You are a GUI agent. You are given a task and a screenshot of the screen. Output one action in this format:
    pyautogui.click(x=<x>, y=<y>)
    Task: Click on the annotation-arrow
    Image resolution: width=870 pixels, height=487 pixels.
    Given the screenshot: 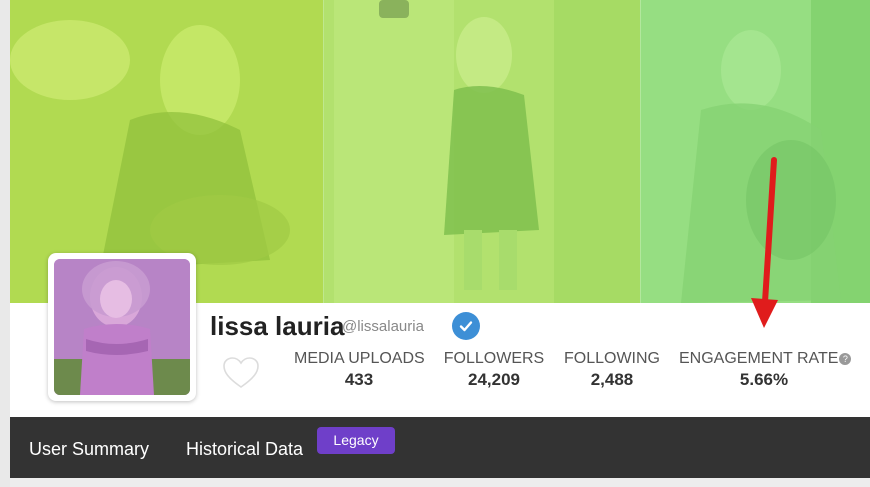 What is the action you would take?
    pyautogui.click(x=764, y=242)
    